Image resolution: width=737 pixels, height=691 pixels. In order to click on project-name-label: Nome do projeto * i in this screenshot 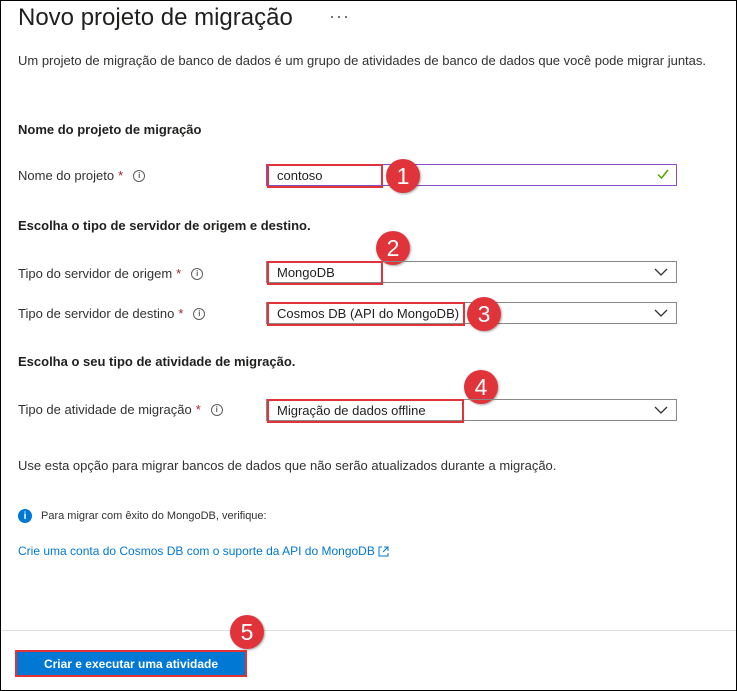, I will do `click(82, 175)`.